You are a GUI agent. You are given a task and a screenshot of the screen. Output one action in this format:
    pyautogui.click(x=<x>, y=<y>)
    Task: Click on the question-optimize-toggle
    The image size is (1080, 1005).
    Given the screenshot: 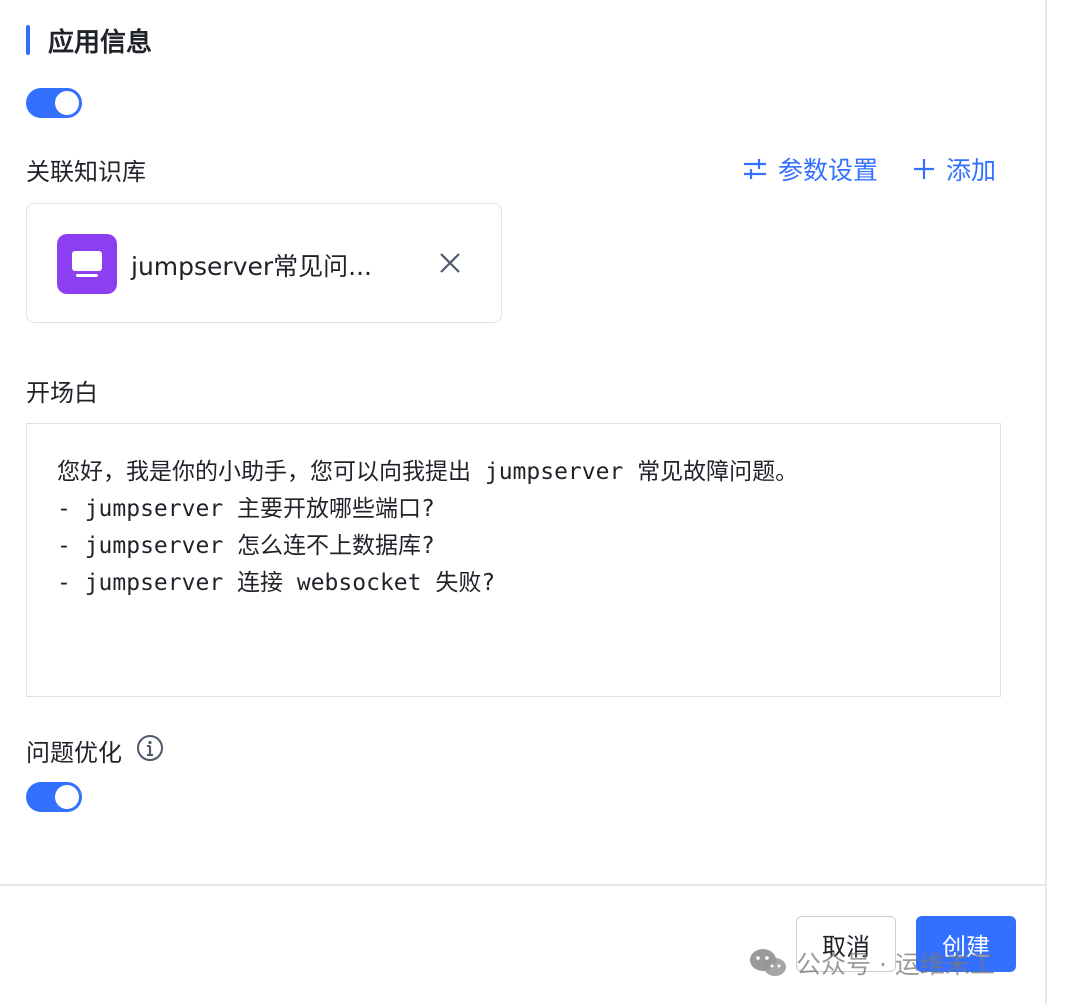 What is the action you would take?
    pyautogui.click(x=54, y=797)
    